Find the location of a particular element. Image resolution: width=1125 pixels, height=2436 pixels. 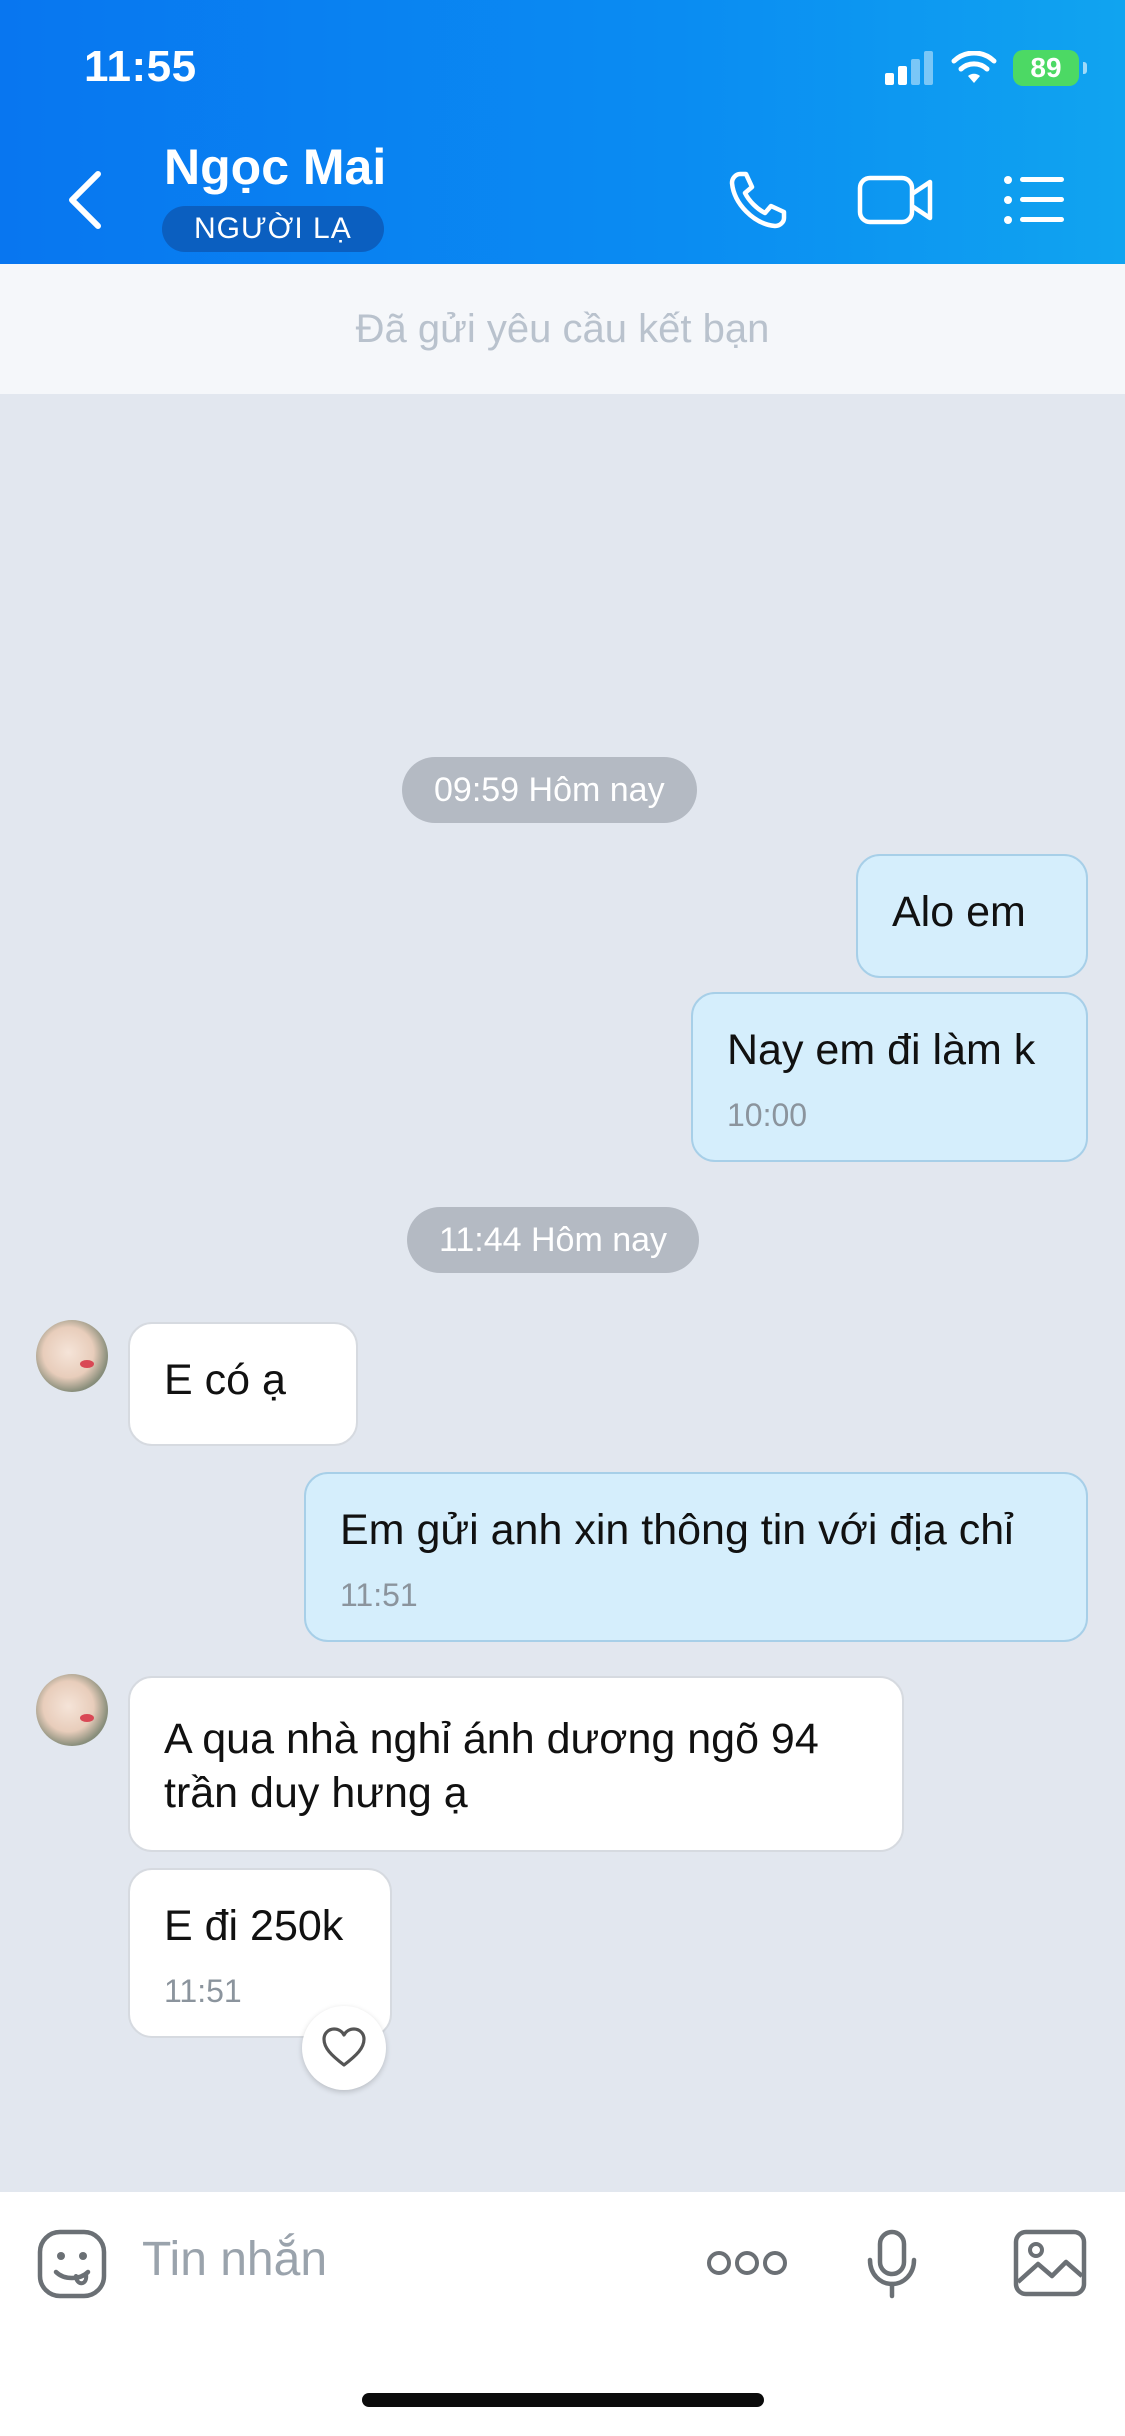

timestamp-chip: 09:59 Hôm nay is located at coordinates (549, 790).